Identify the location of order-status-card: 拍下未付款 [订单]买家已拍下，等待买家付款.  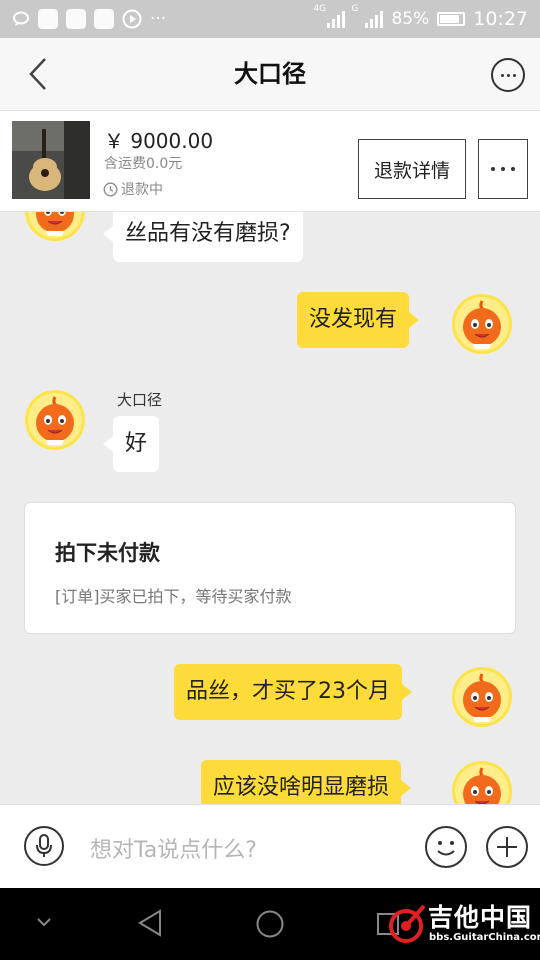
(270, 568).